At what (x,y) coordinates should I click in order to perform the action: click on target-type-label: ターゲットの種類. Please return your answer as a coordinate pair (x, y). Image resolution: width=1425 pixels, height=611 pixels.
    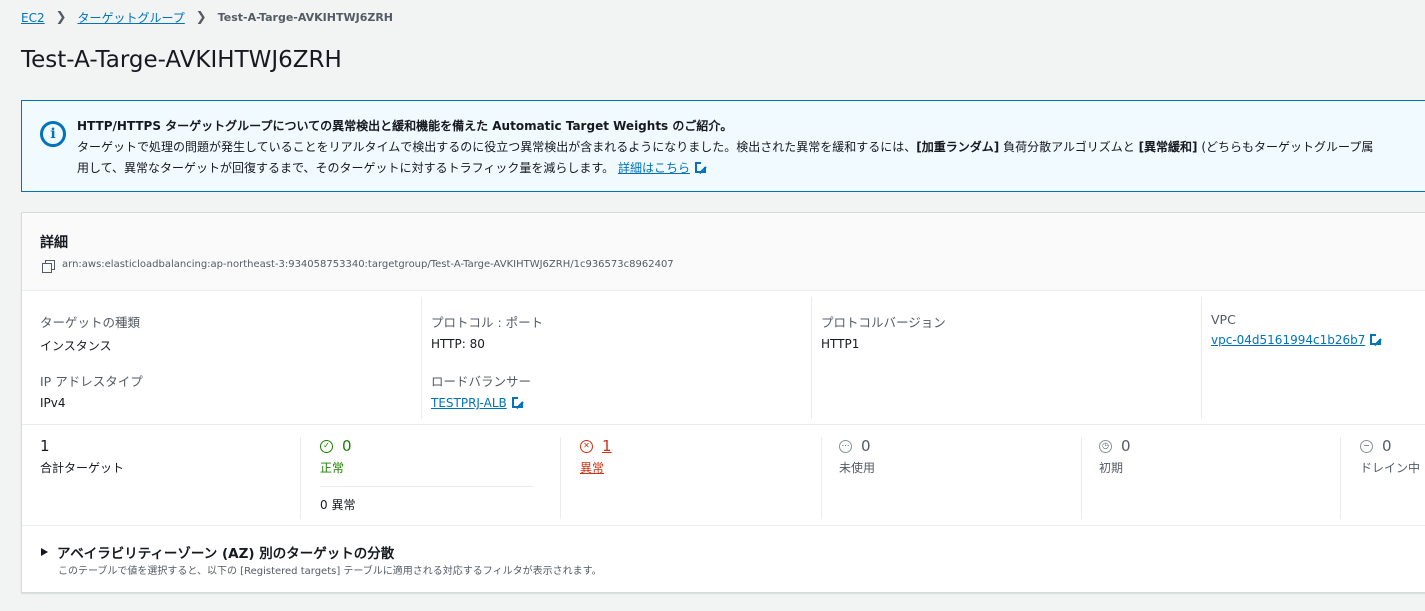
    Looking at the image, I should click on (90, 322).